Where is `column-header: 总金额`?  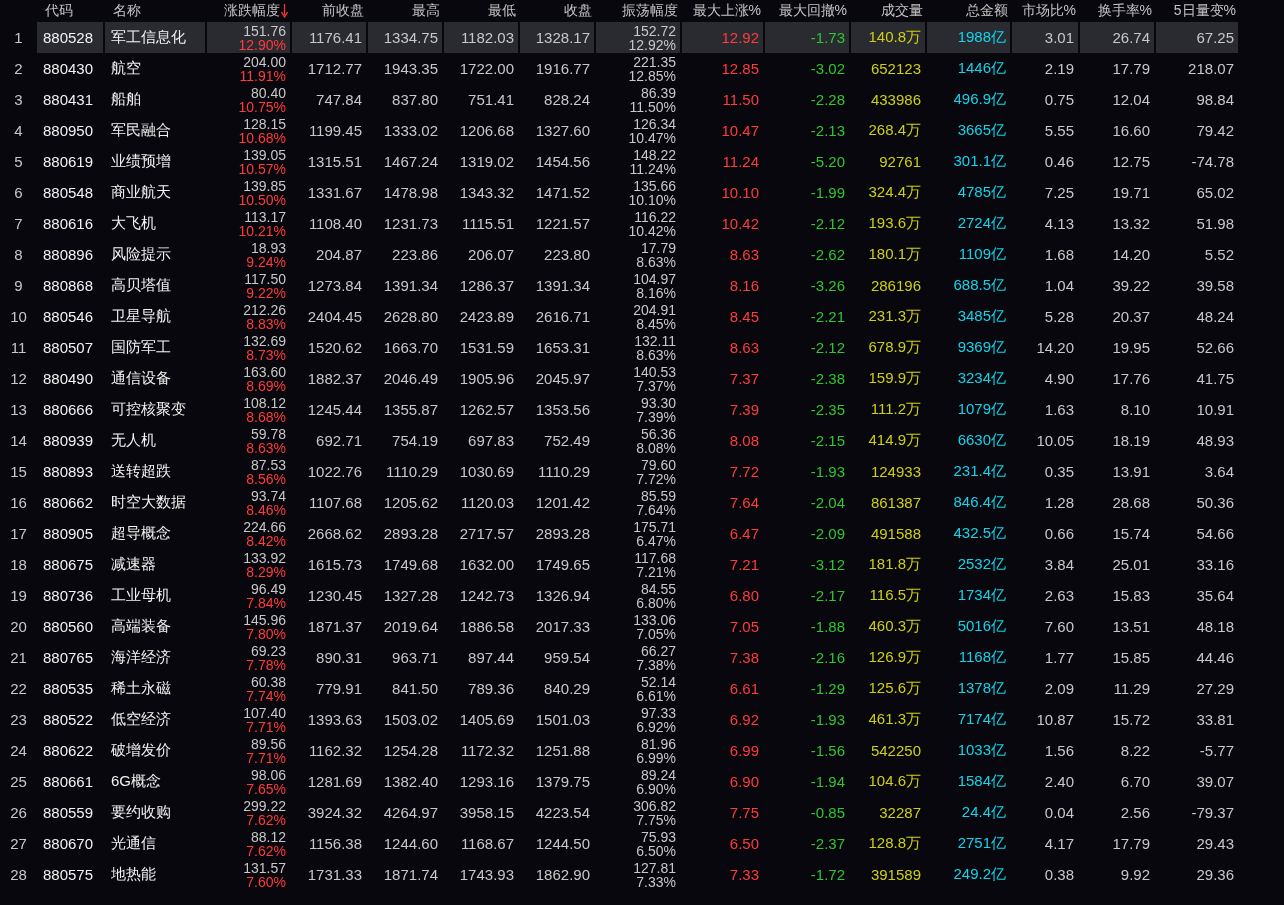 column-header: 总金额 is located at coordinates (987, 11).